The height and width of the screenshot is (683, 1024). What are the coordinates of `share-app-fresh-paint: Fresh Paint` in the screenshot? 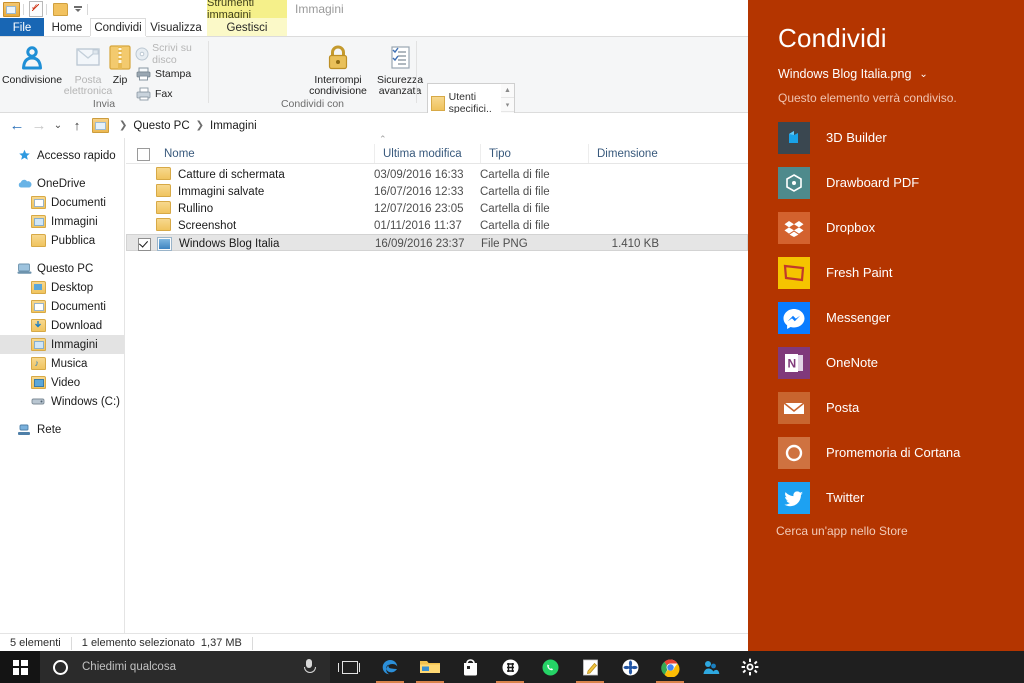 It's located at (886, 272).